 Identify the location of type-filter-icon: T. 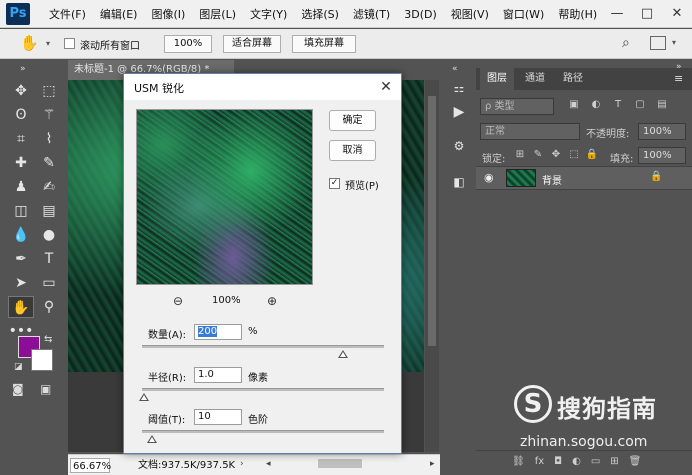
(618, 104).